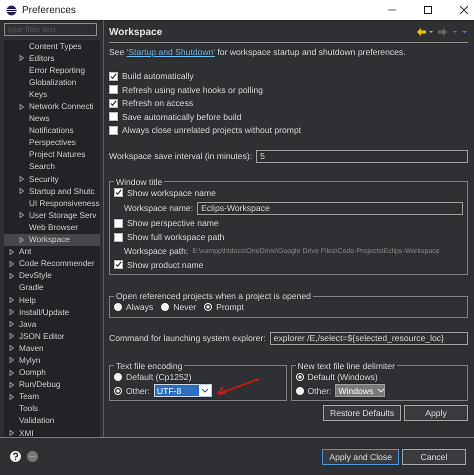 The image size is (474, 475). I want to click on checkbox-label: Show full workspace path, so click(175, 237).